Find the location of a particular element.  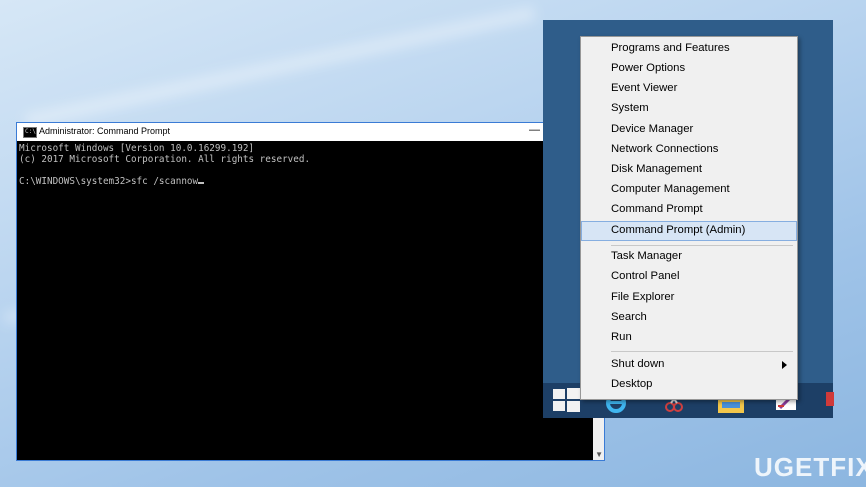

menu-item-device-manager: Device Manager is located at coordinates (689, 130).